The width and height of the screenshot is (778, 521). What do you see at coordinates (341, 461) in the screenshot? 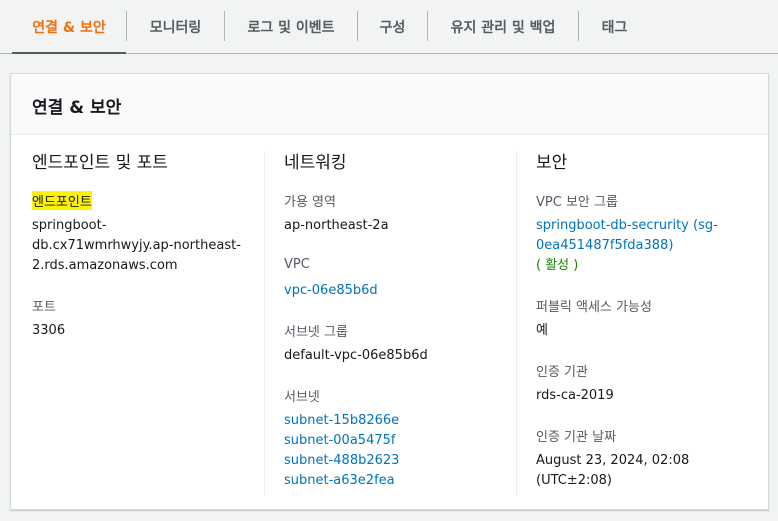
I see `subnet-link: subnet-488b2623` at bounding box center [341, 461].